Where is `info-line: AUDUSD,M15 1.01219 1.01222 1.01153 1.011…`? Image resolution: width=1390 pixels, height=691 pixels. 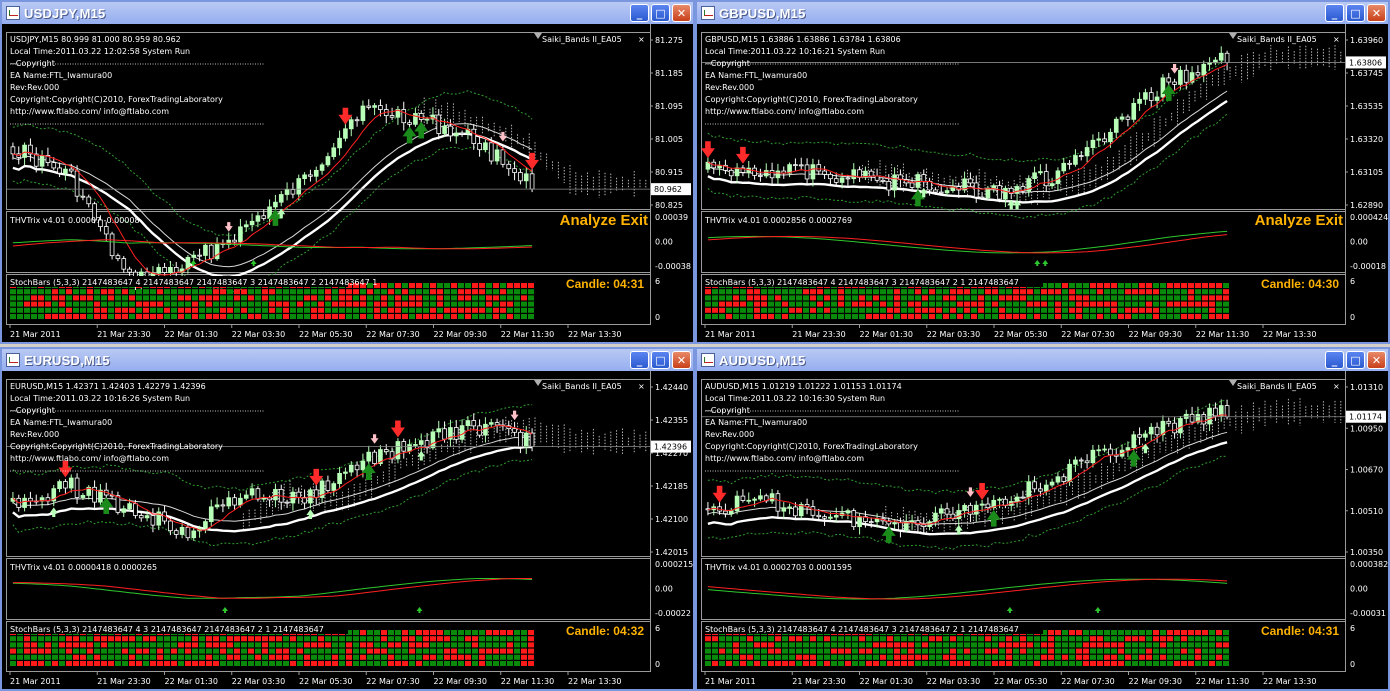 info-line: AUDUSD,M15 1.01219 1.01222 1.01153 1.011… is located at coordinates (803, 386).